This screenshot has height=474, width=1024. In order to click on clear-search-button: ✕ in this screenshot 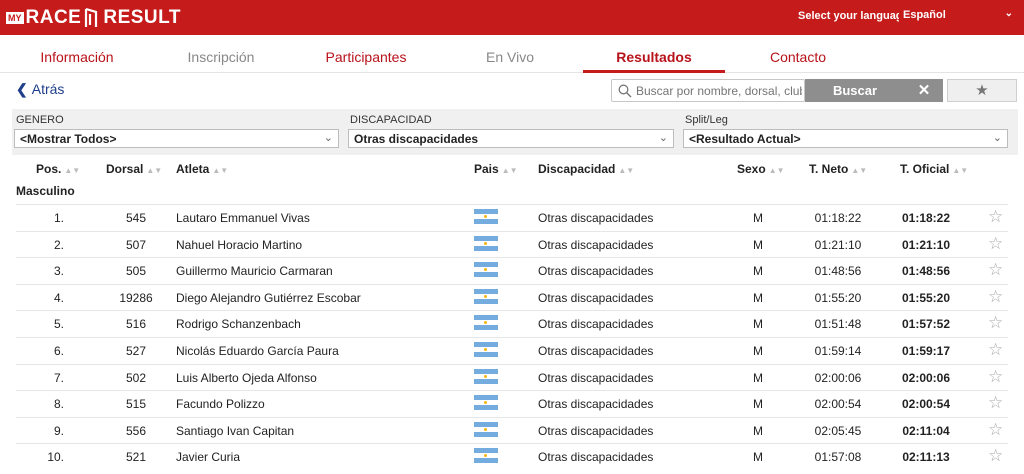, I will do `click(924, 90)`.